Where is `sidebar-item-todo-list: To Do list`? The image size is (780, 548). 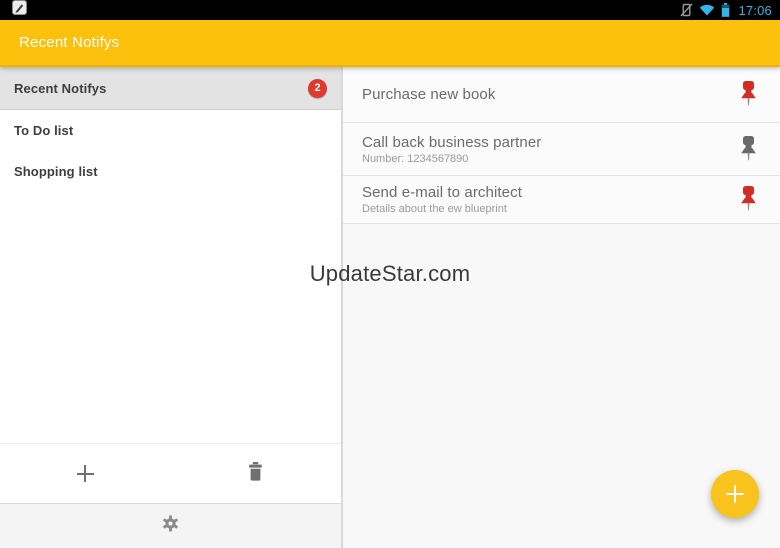
sidebar-item-todo-list: To Do list is located at coordinates (170, 130).